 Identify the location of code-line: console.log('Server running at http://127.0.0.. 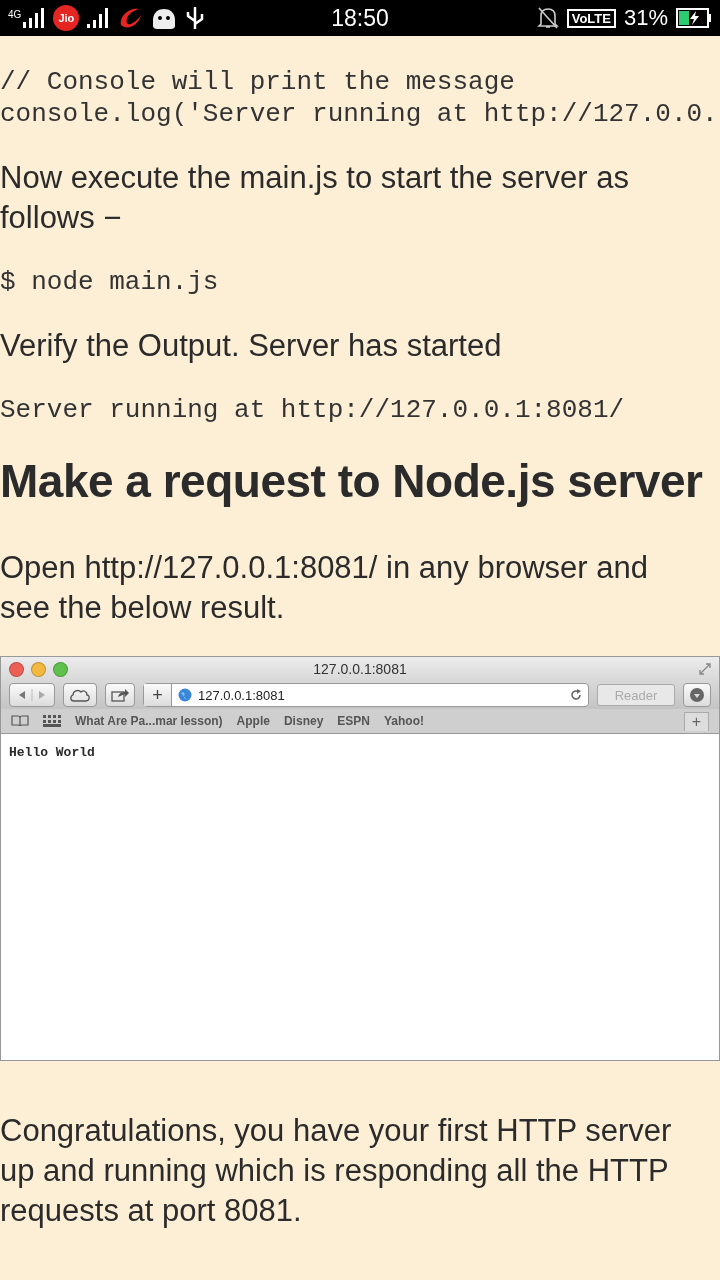
(359, 114).